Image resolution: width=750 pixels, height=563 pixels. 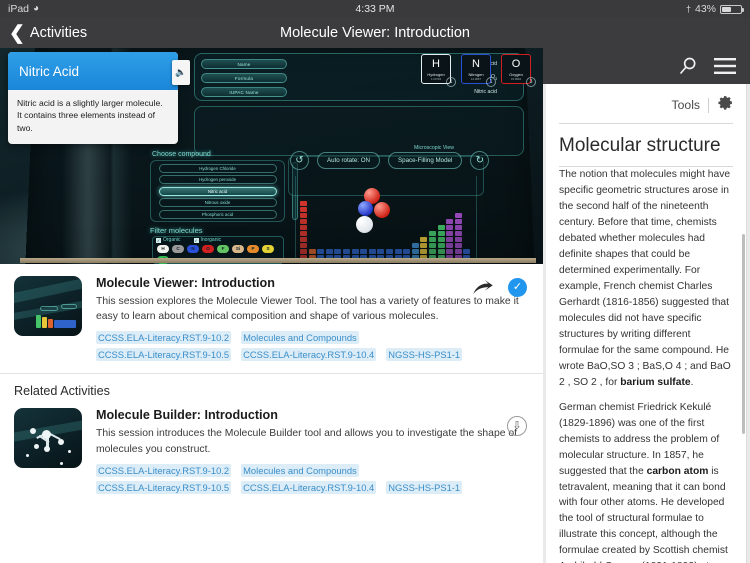 I want to click on element-tile-hydrogen: H Hydrogen 1.00794 1, so click(x=438, y=70).